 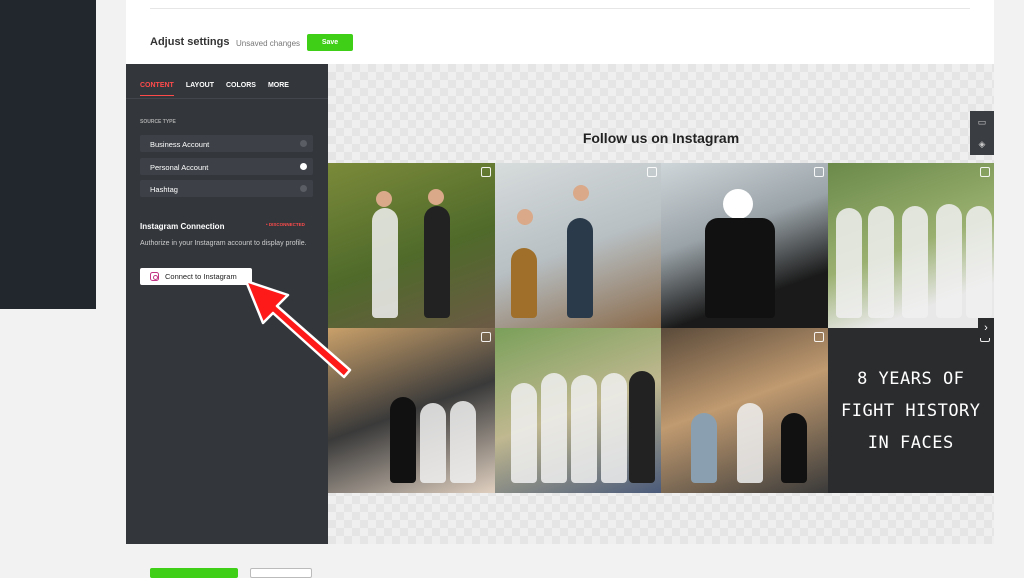 I want to click on tab-bar: CONTENT LAYOUT COLORS MORE, so click(x=214, y=89).